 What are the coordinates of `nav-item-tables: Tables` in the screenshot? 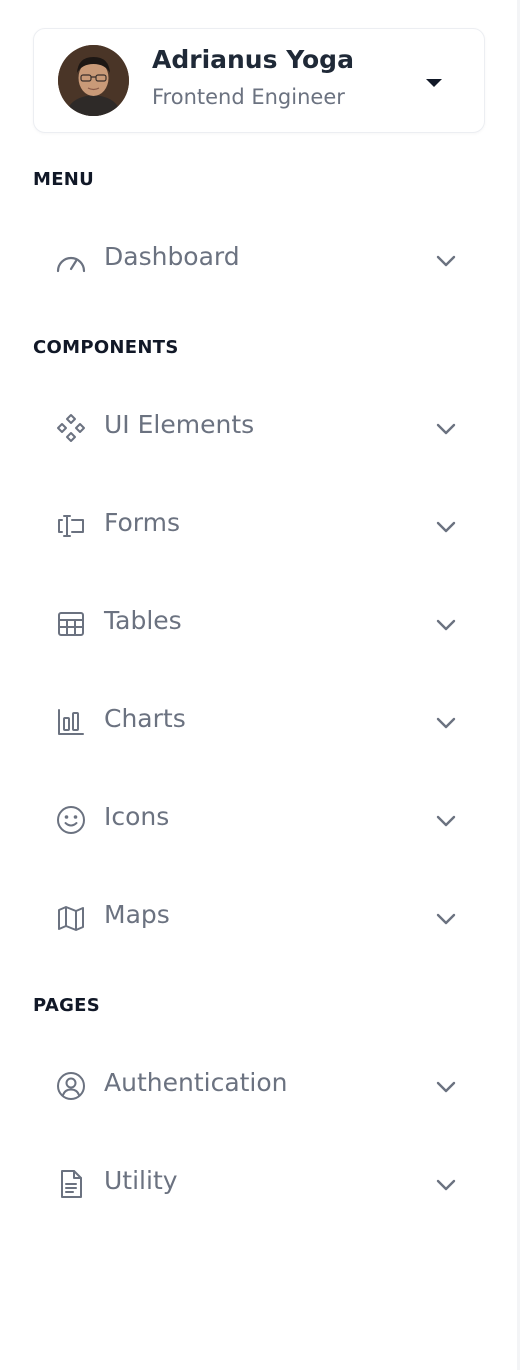 It's located at (253, 624).